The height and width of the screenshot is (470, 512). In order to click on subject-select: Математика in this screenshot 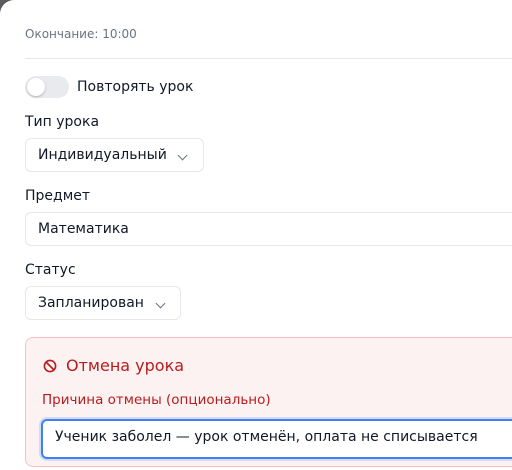, I will do `click(268, 229)`.